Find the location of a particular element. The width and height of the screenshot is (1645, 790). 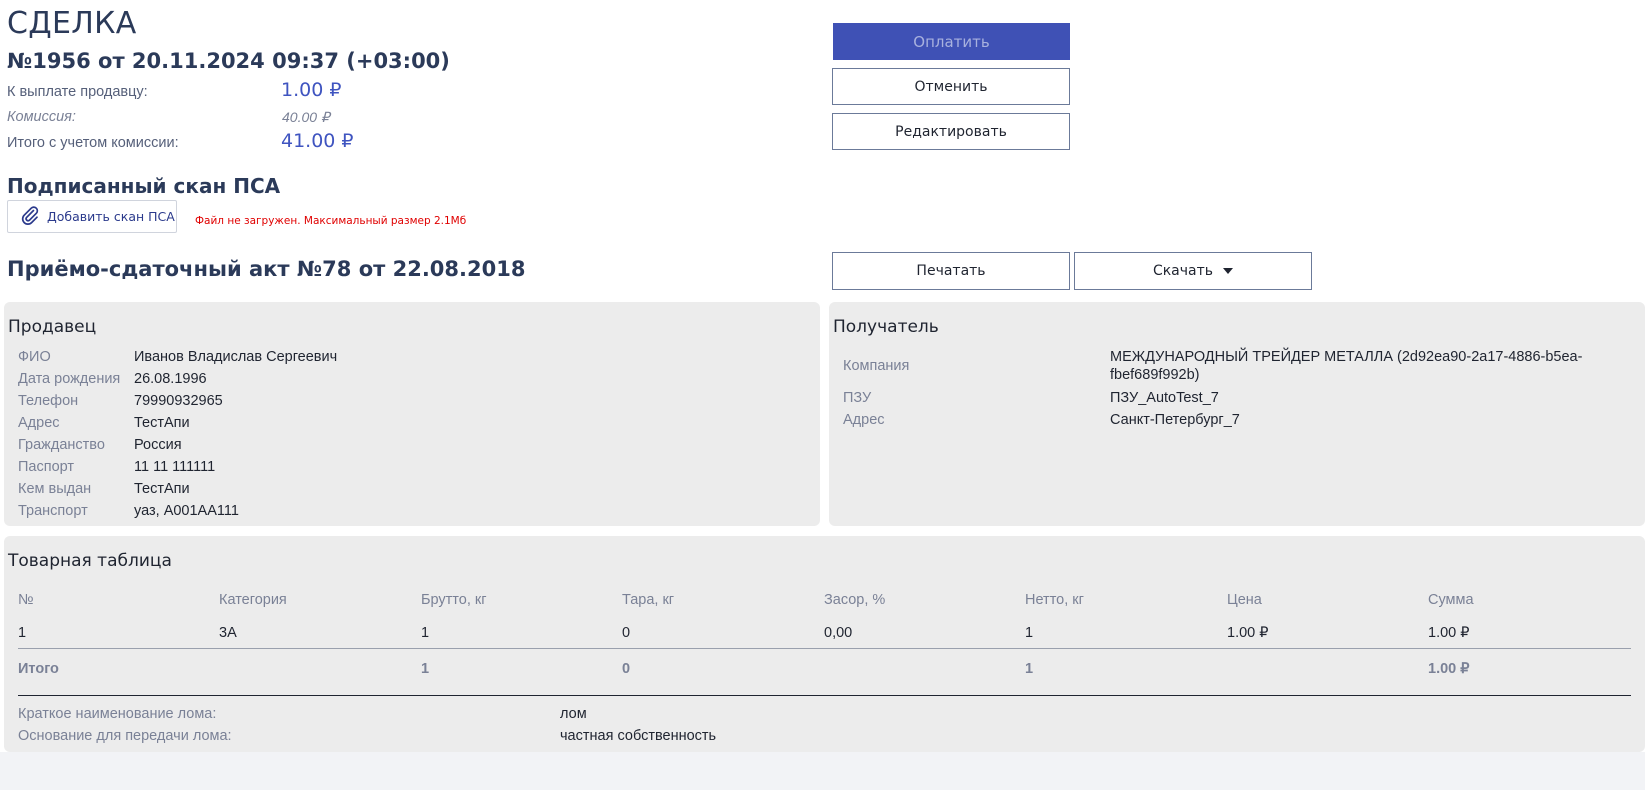

download-dropdown-button: Скачать is located at coordinates (1193, 271).